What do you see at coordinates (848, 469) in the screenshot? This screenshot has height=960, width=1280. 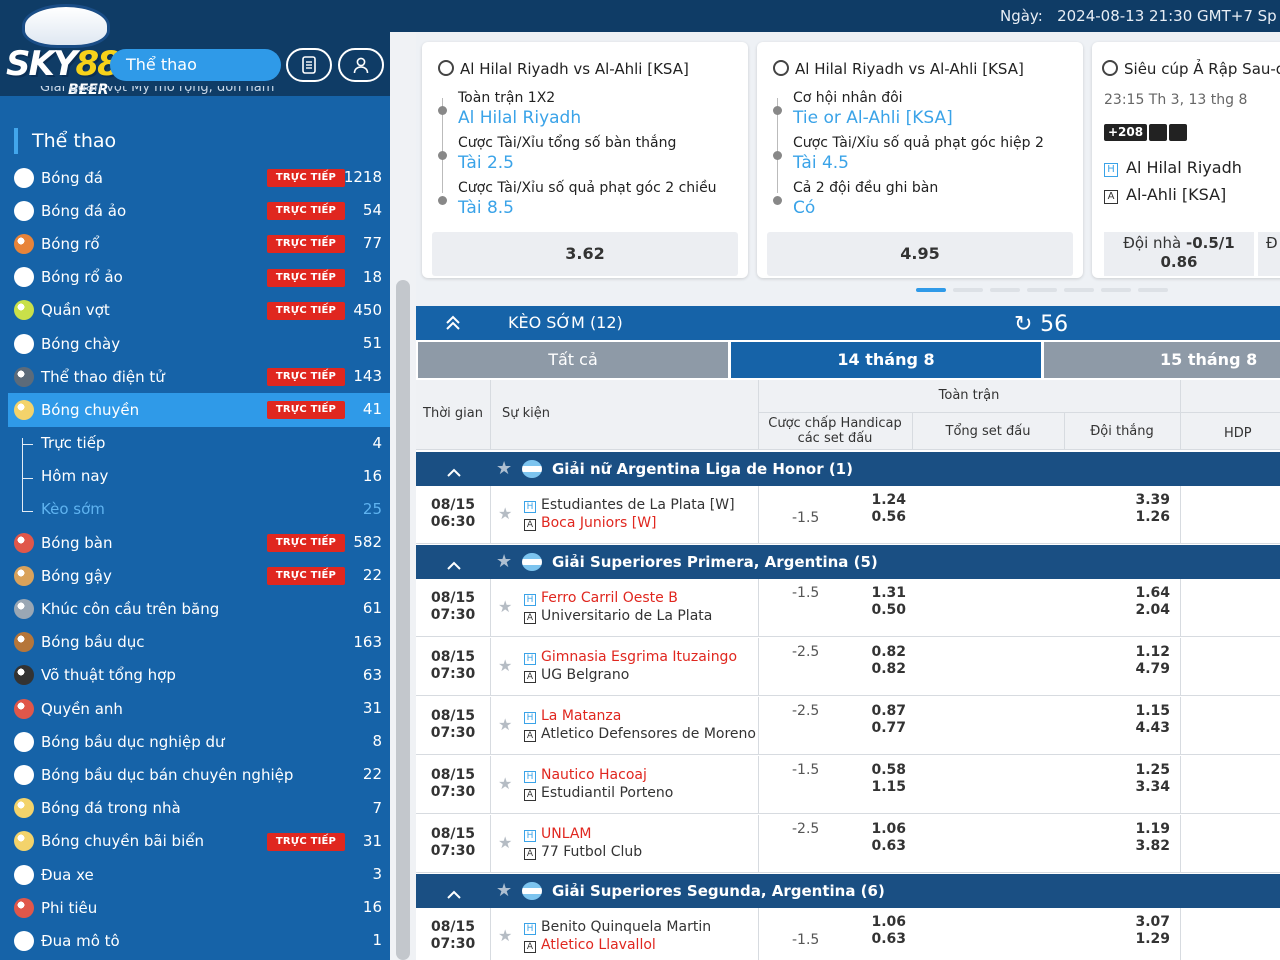 I see `league-header: ★ Giải nữ Argentina Liga de Honor (1)` at bounding box center [848, 469].